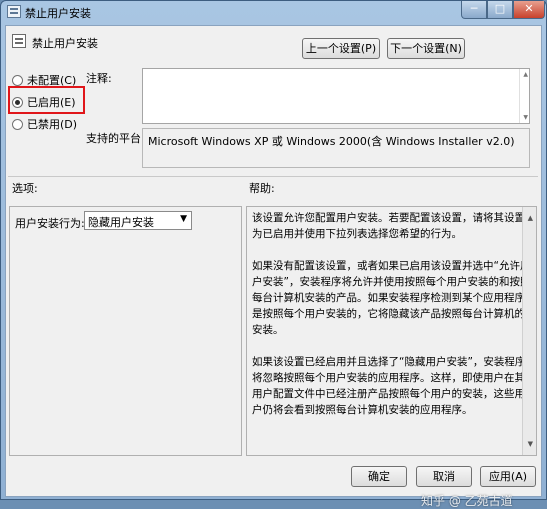 This screenshot has height=509, width=547. What do you see at coordinates (336, 96) in the screenshot?
I see `comment-textarea: ▲ ▼` at bounding box center [336, 96].